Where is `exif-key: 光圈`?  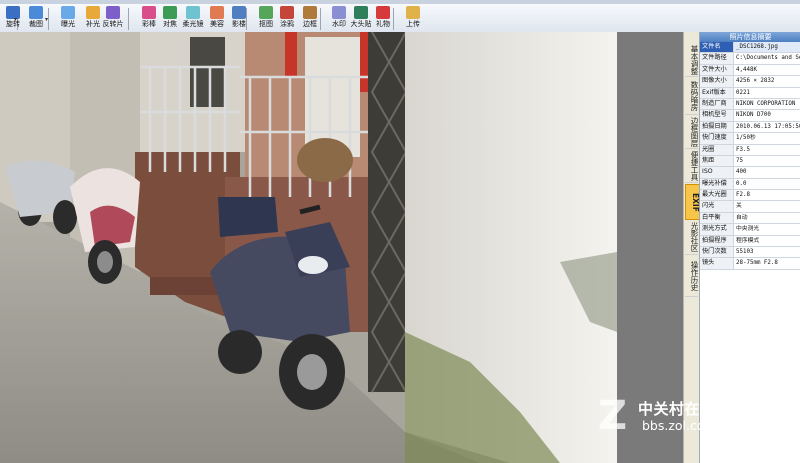 exif-key: 光圈 is located at coordinates (717, 149).